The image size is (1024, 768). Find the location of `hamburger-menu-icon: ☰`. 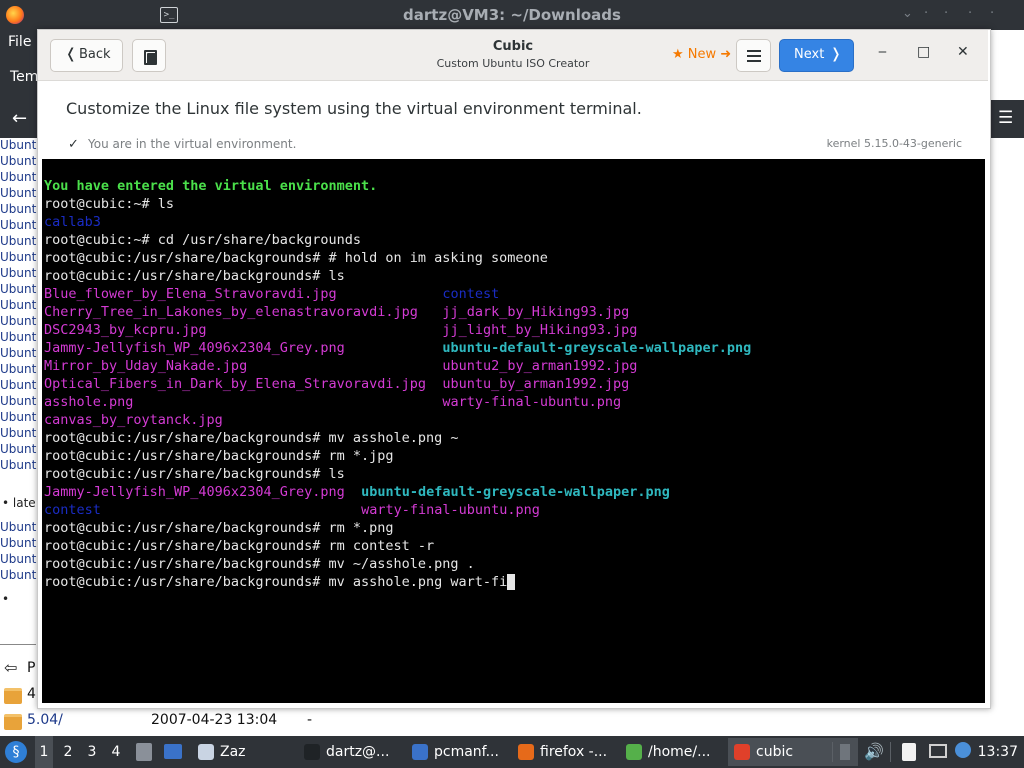

hamburger-menu-icon: ☰ is located at coordinates (1005, 118).